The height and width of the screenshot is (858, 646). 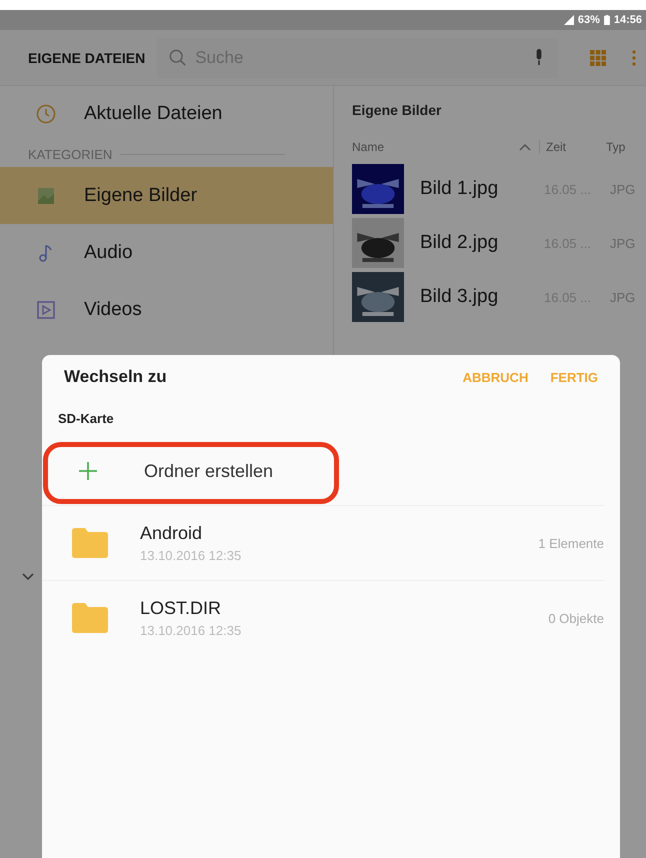 What do you see at coordinates (166, 113) in the screenshot?
I see `recent-files-item: Aktuelle Dateien` at bounding box center [166, 113].